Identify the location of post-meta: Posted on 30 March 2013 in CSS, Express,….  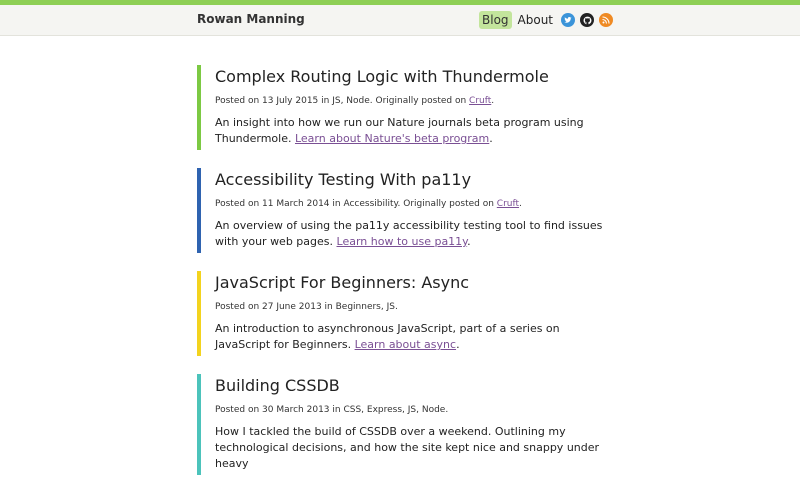
(332, 410).